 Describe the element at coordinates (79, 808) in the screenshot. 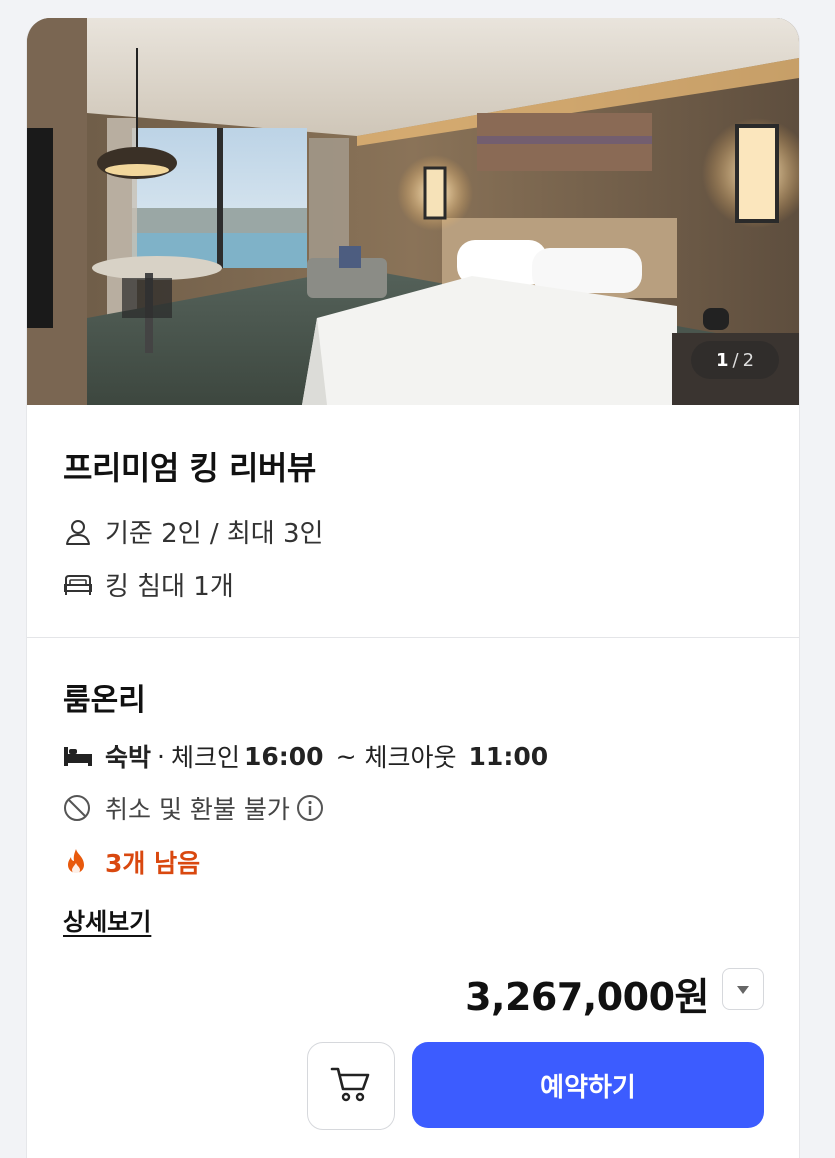

I see `prohibited-icon` at that location.